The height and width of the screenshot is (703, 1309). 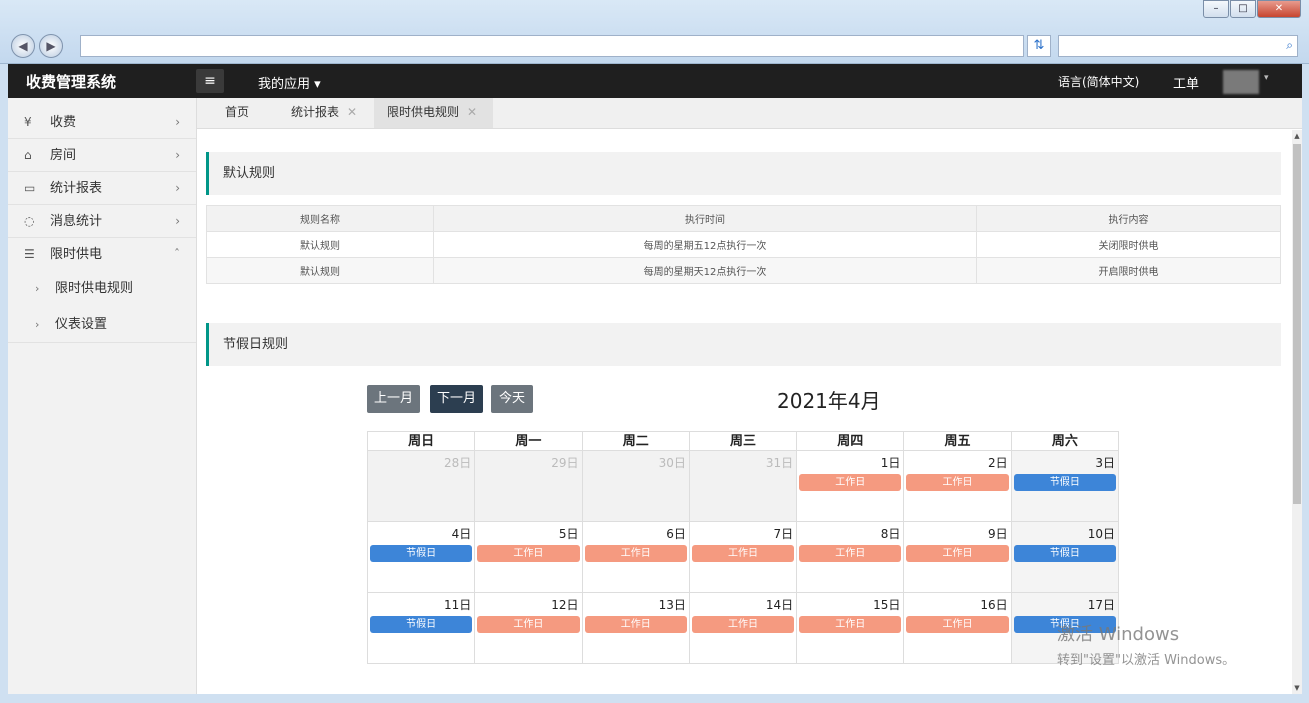 I want to click on calendar-day-cell: 12日 工作日, so click(x=529, y=628).